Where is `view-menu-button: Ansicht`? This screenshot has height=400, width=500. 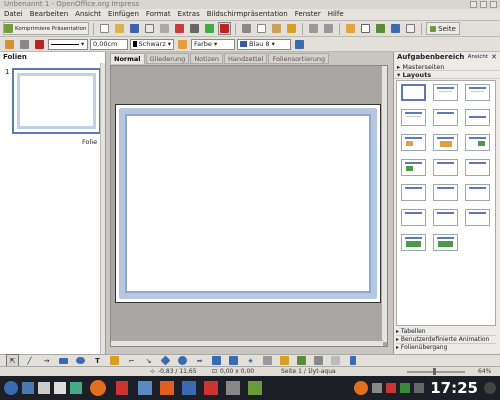
view-menu-button: Ansicht is located at coordinates (478, 57).